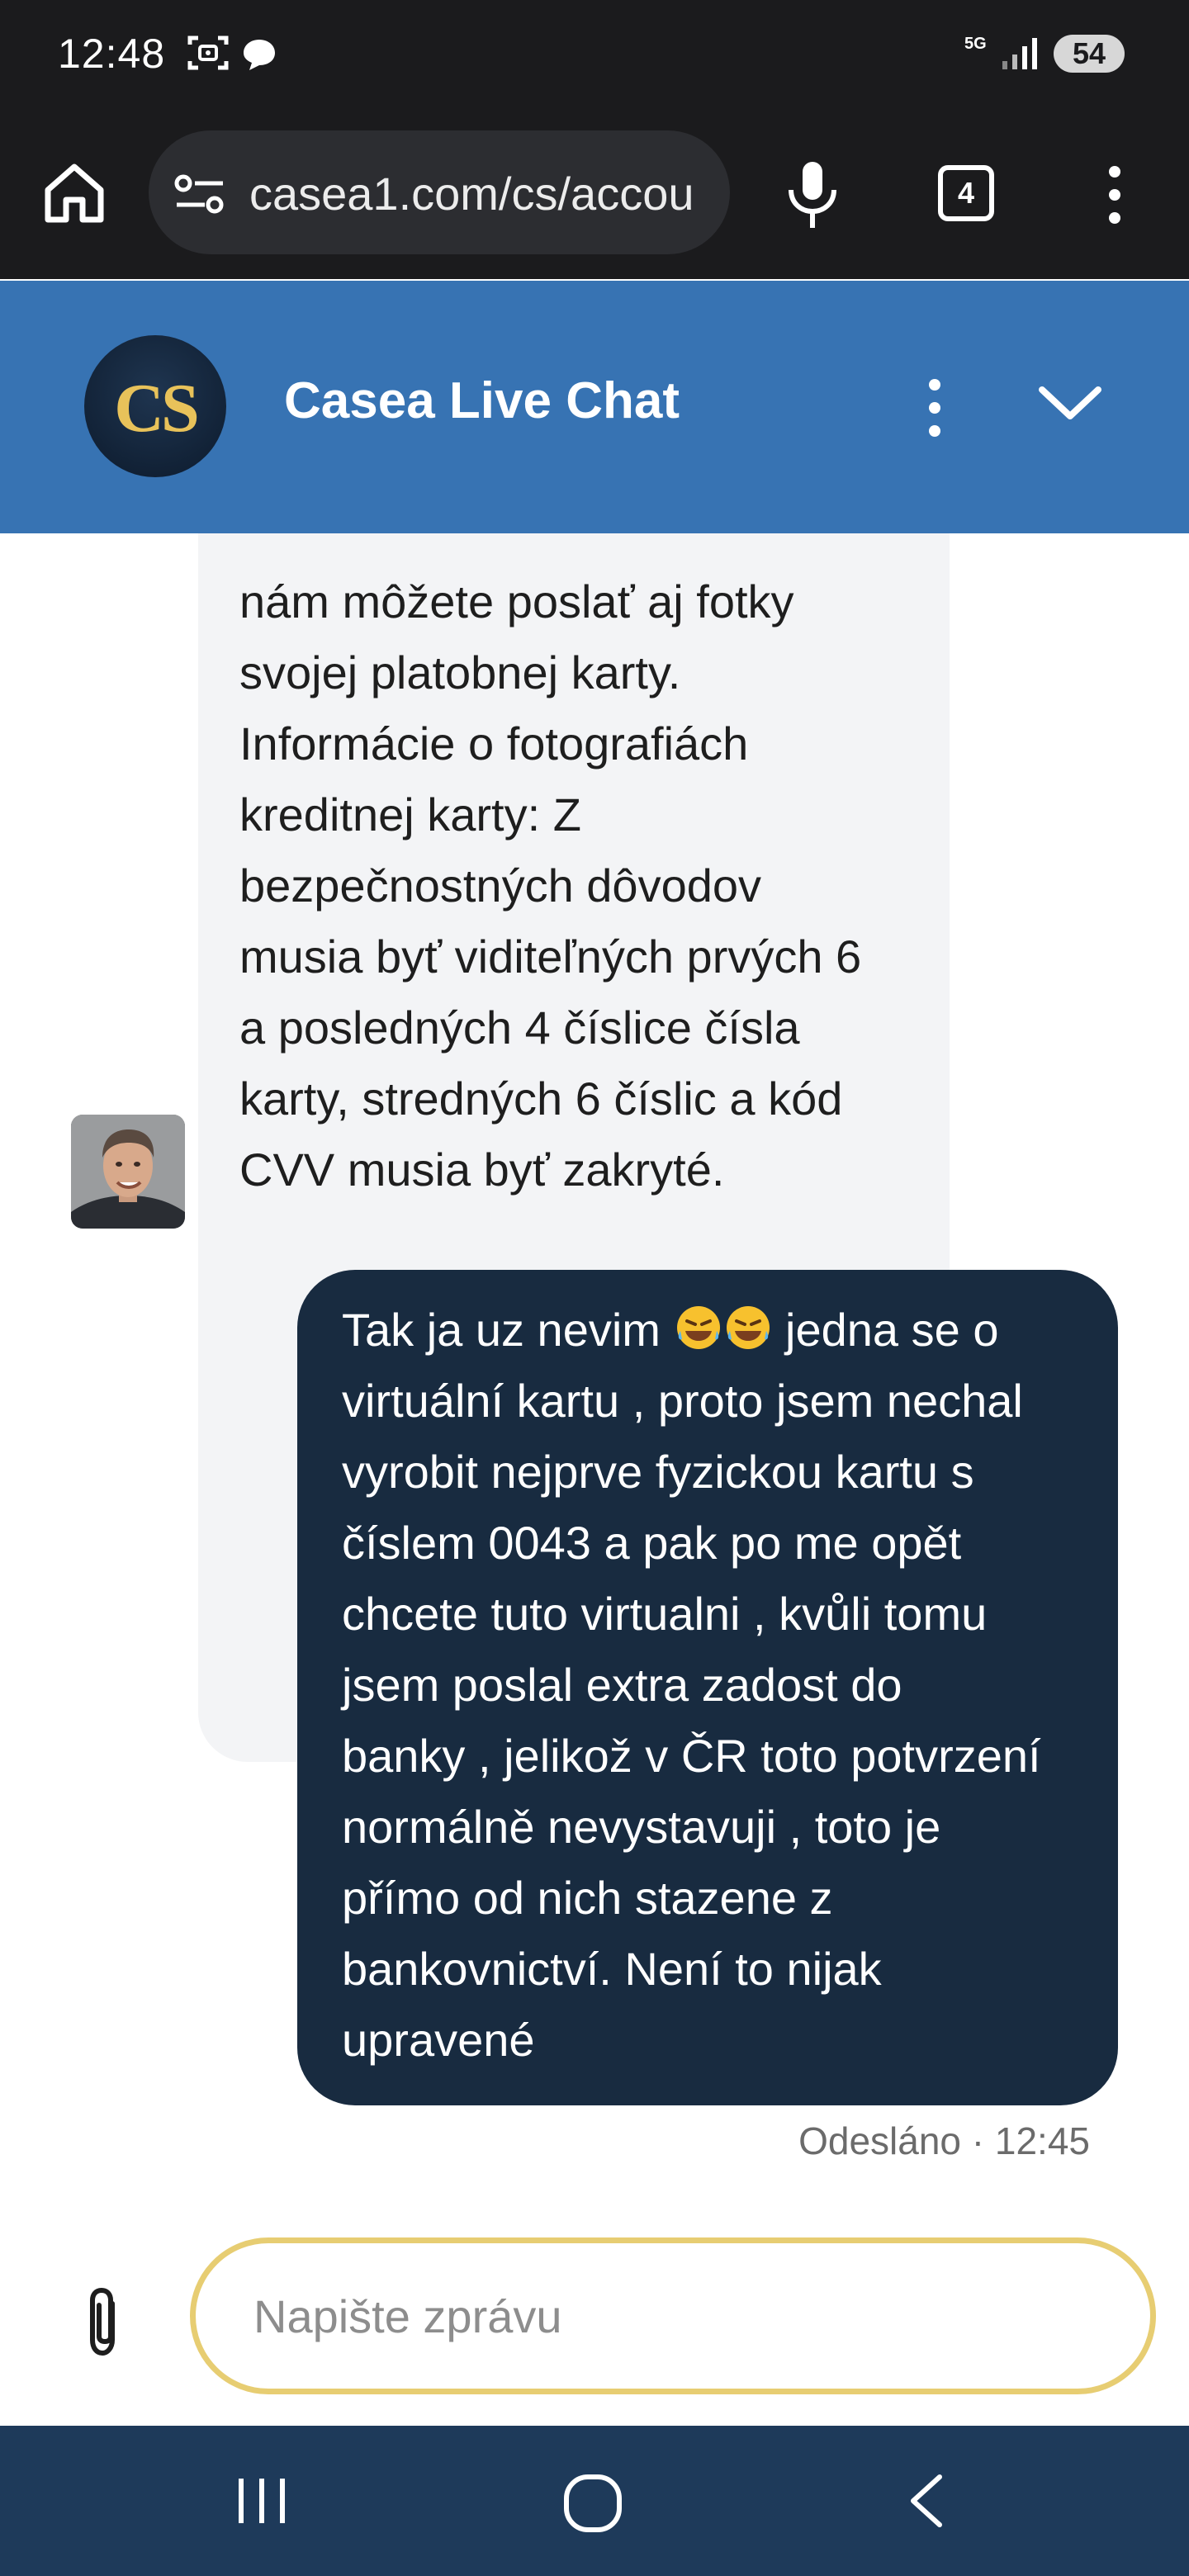  What do you see at coordinates (471, 194) in the screenshot?
I see `url-text: casea1.com/cs/accou` at bounding box center [471, 194].